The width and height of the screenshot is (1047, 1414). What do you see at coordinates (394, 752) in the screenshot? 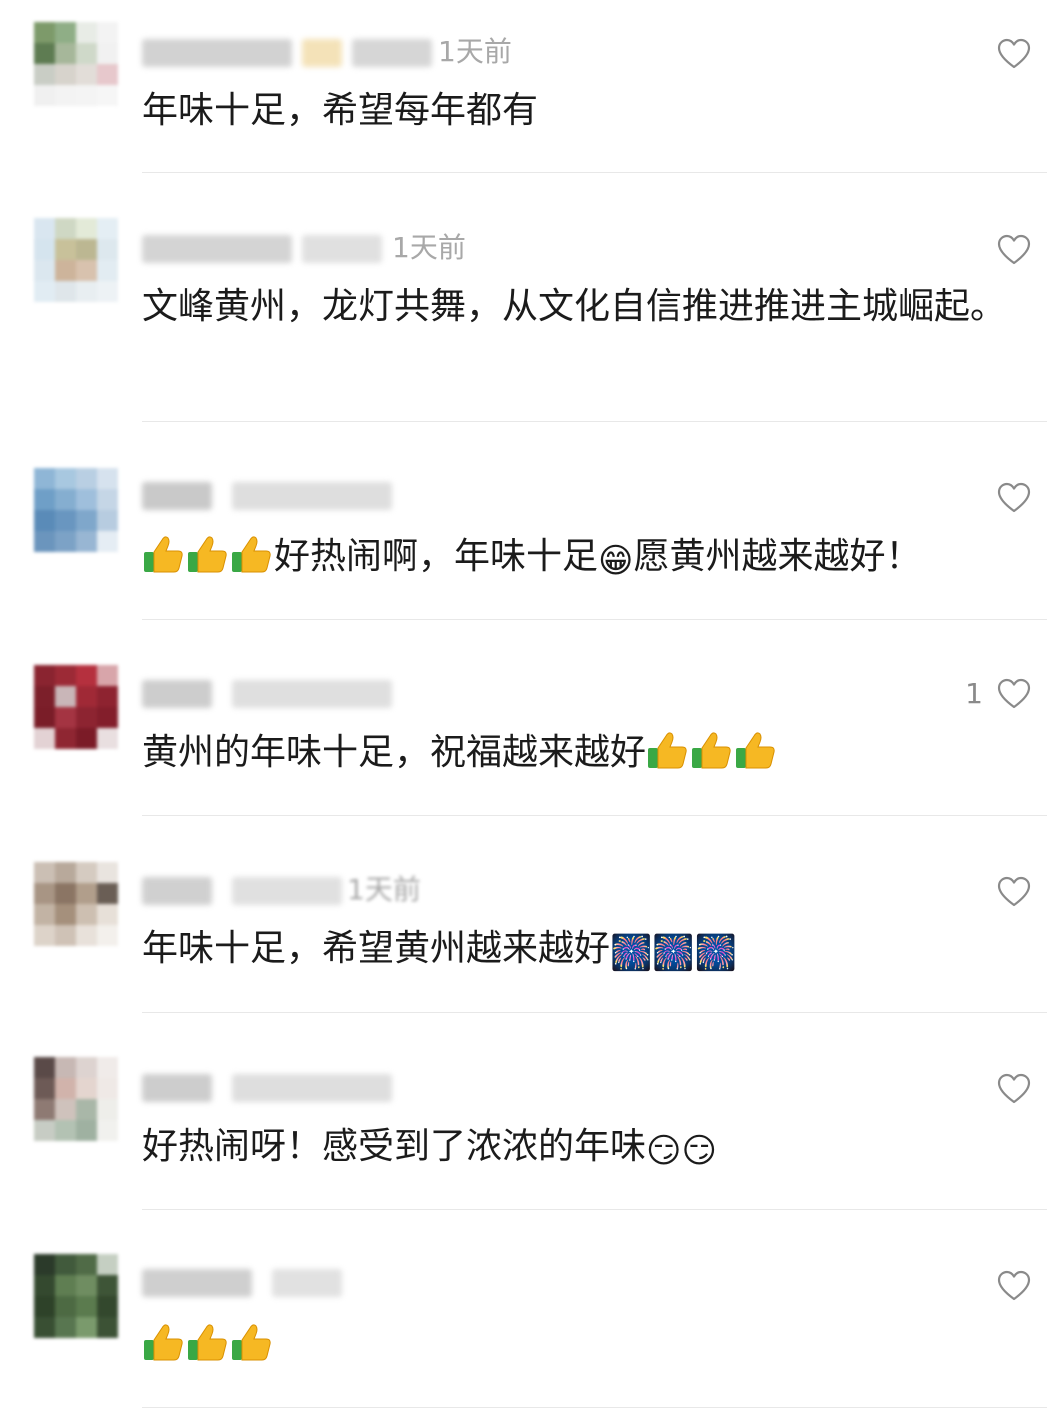
I see `comment-text-segment: 黄州的年味十足，祝福越来越好` at bounding box center [394, 752].